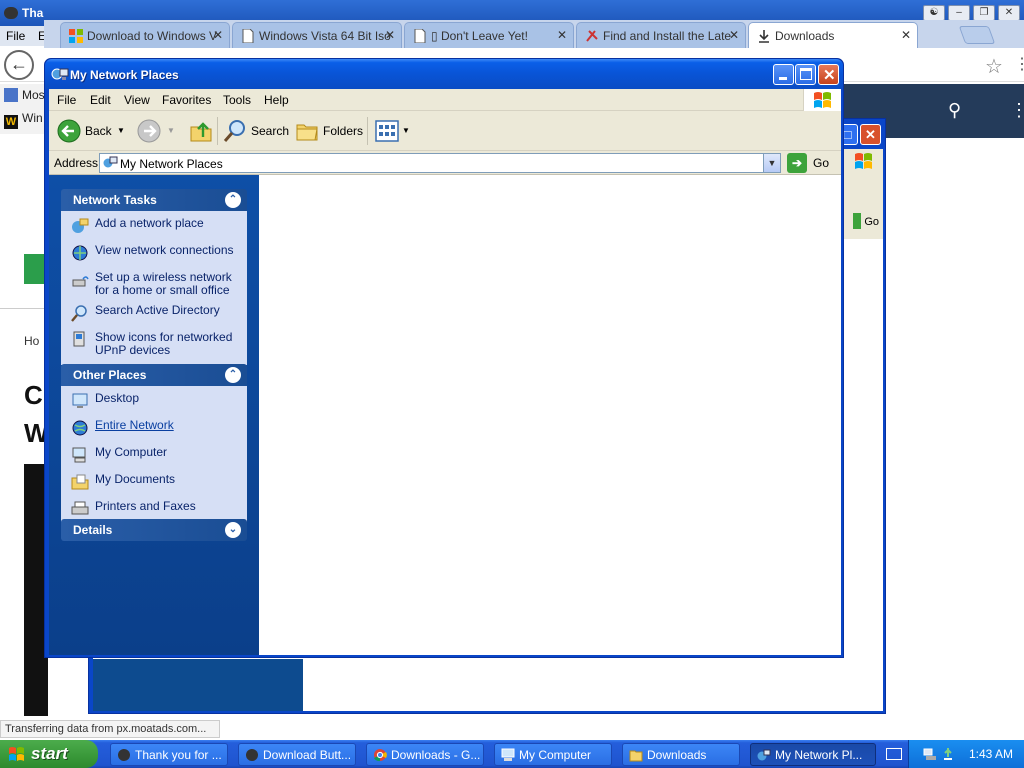  I want to click on download-icon, so click(764, 36).